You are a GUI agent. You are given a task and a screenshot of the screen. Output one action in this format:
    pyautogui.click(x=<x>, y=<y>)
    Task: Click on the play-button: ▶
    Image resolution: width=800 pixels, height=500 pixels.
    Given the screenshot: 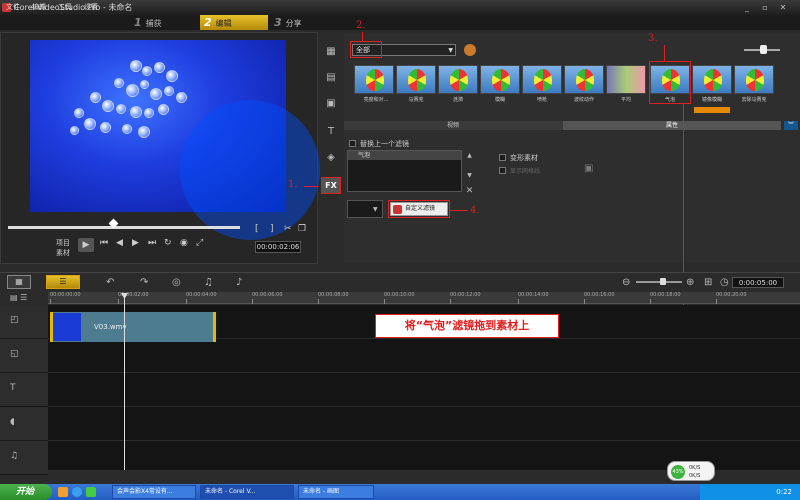 What is the action you would take?
    pyautogui.click(x=86, y=245)
    